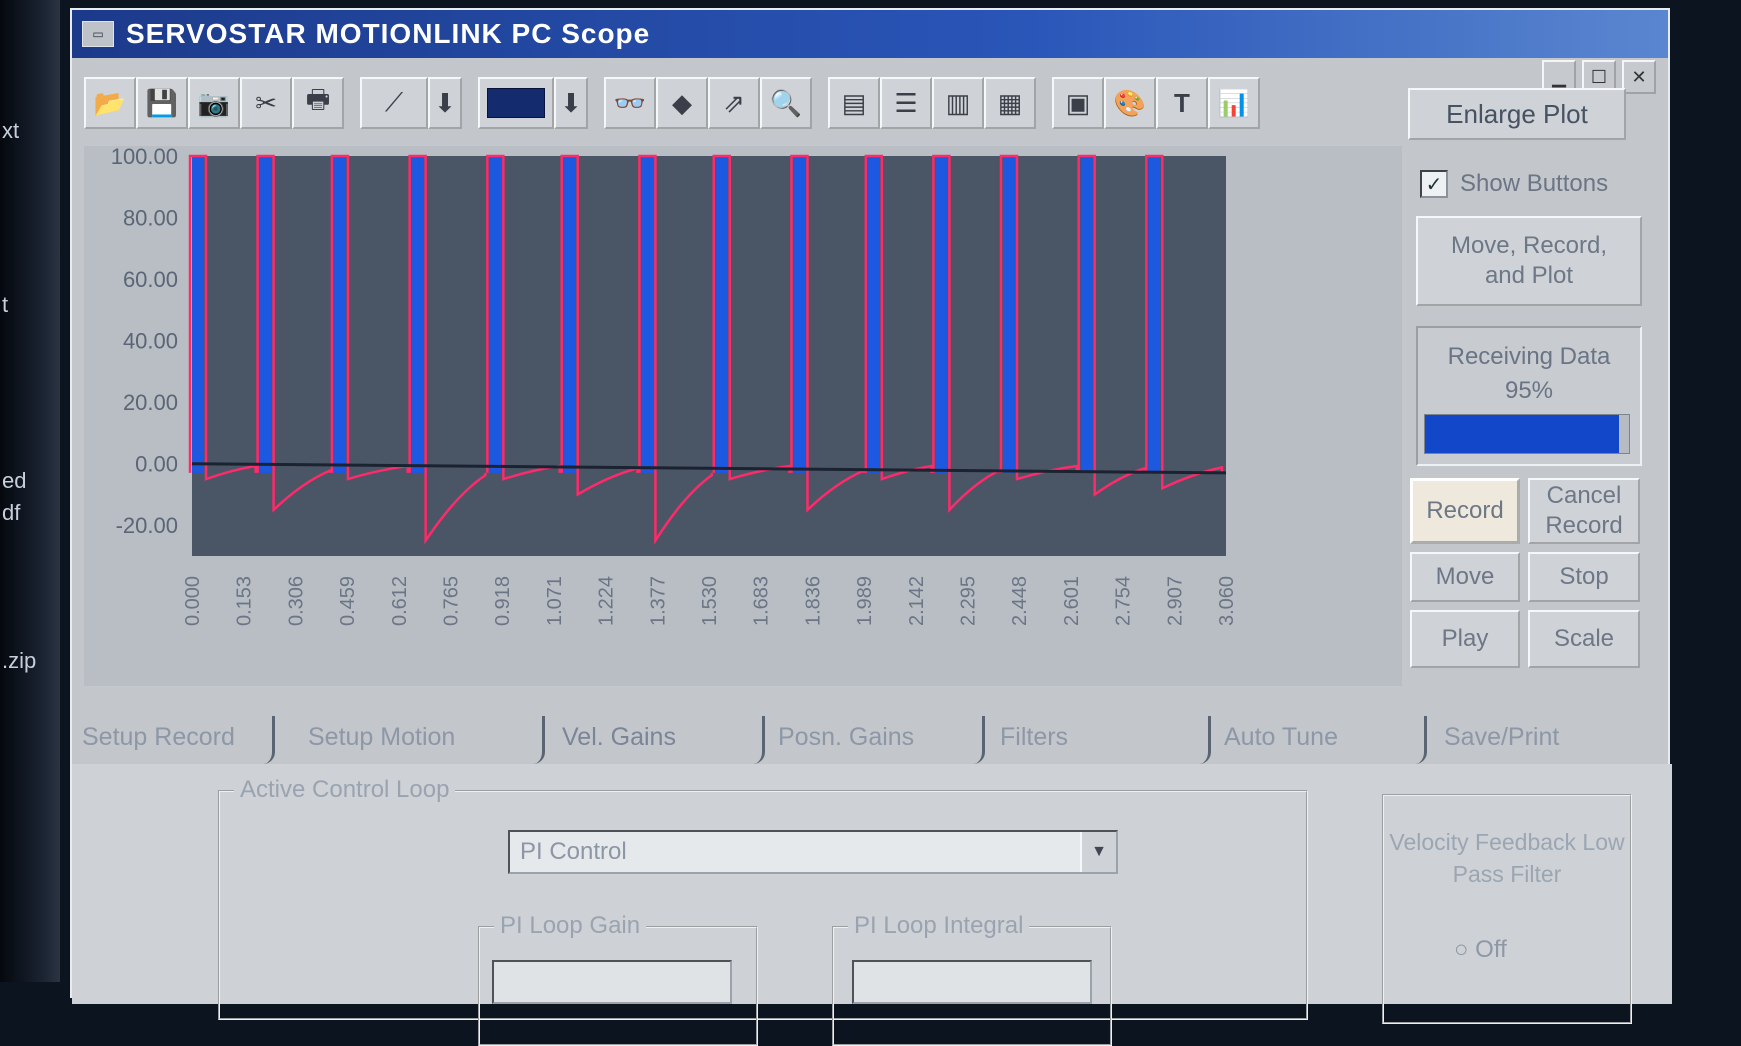 Image resolution: width=1741 pixels, height=1046 pixels. Describe the element at coordinates (503, 601) in the screenshot. I see `x-tick-label: 0.918` at that location.